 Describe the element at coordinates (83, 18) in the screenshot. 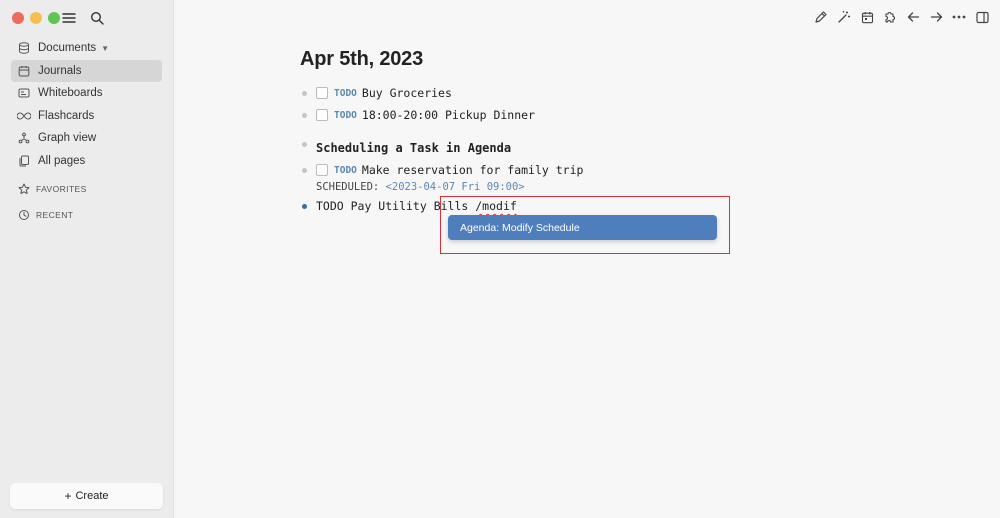

I see `sidebar-top-icons` at that location.